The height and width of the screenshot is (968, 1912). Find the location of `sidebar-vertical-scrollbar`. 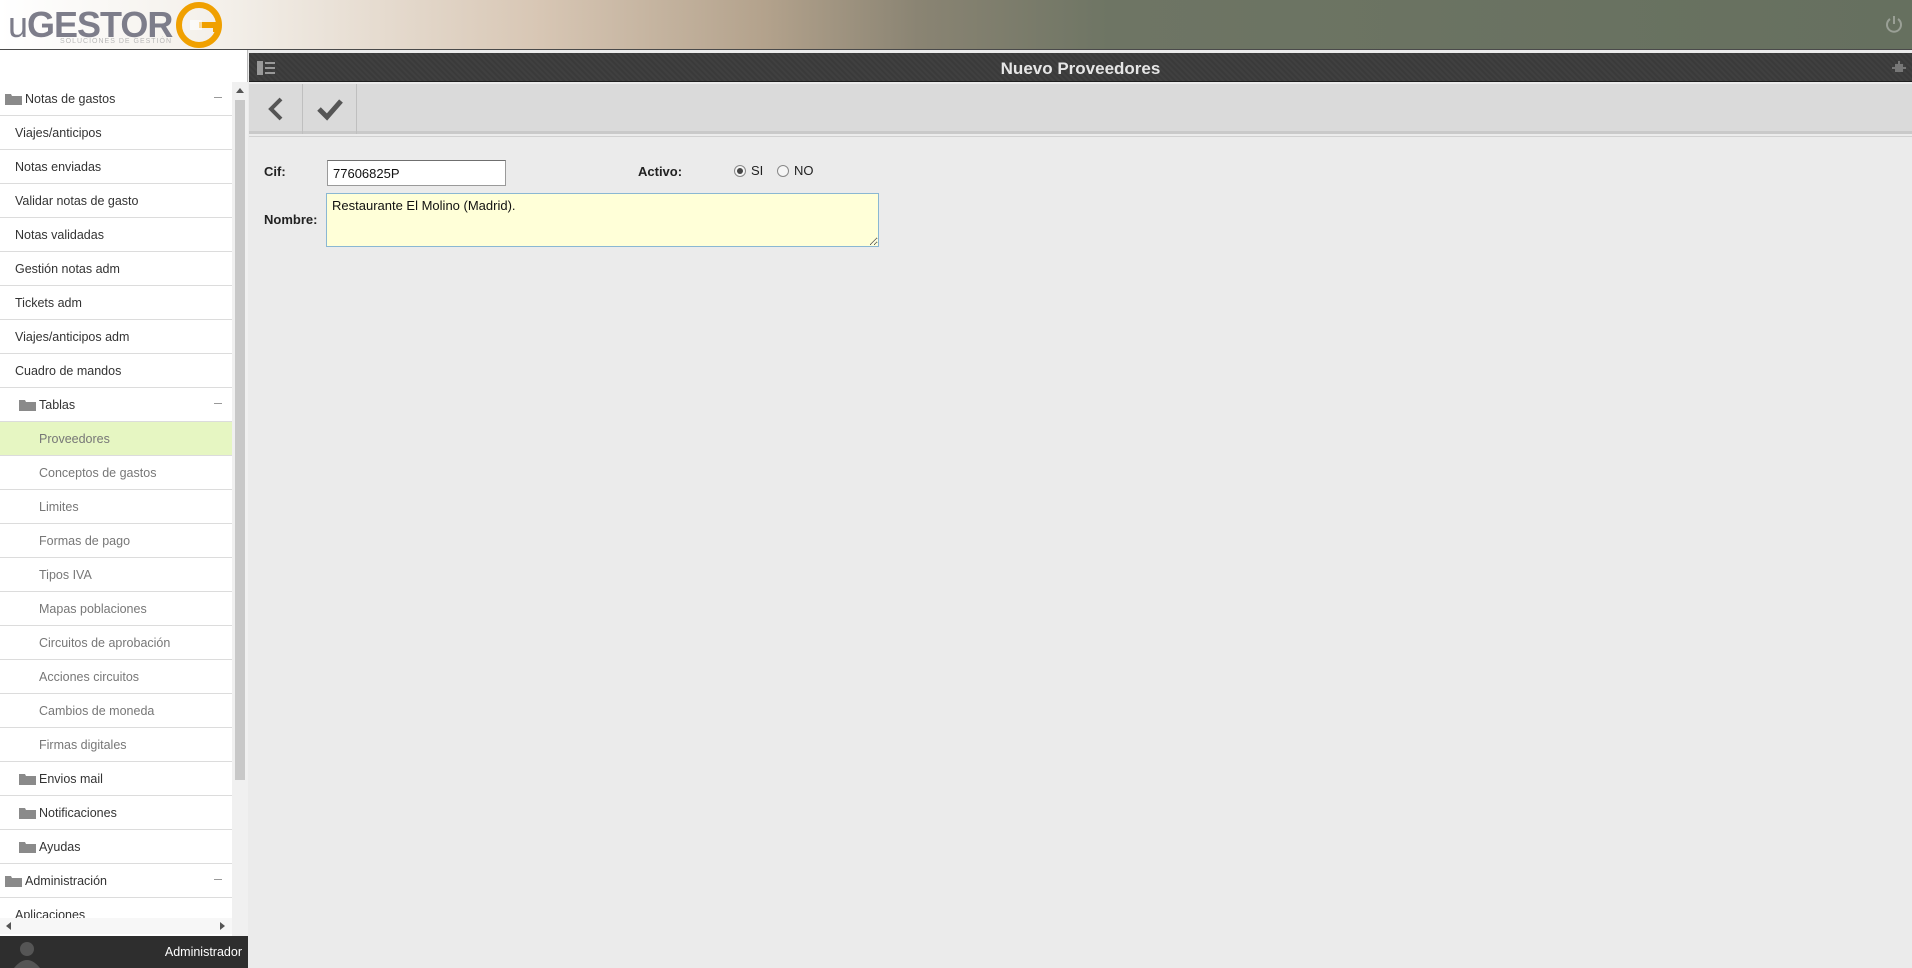

sidebar-vertical-scrollbar is located at coordinates (240, 525).